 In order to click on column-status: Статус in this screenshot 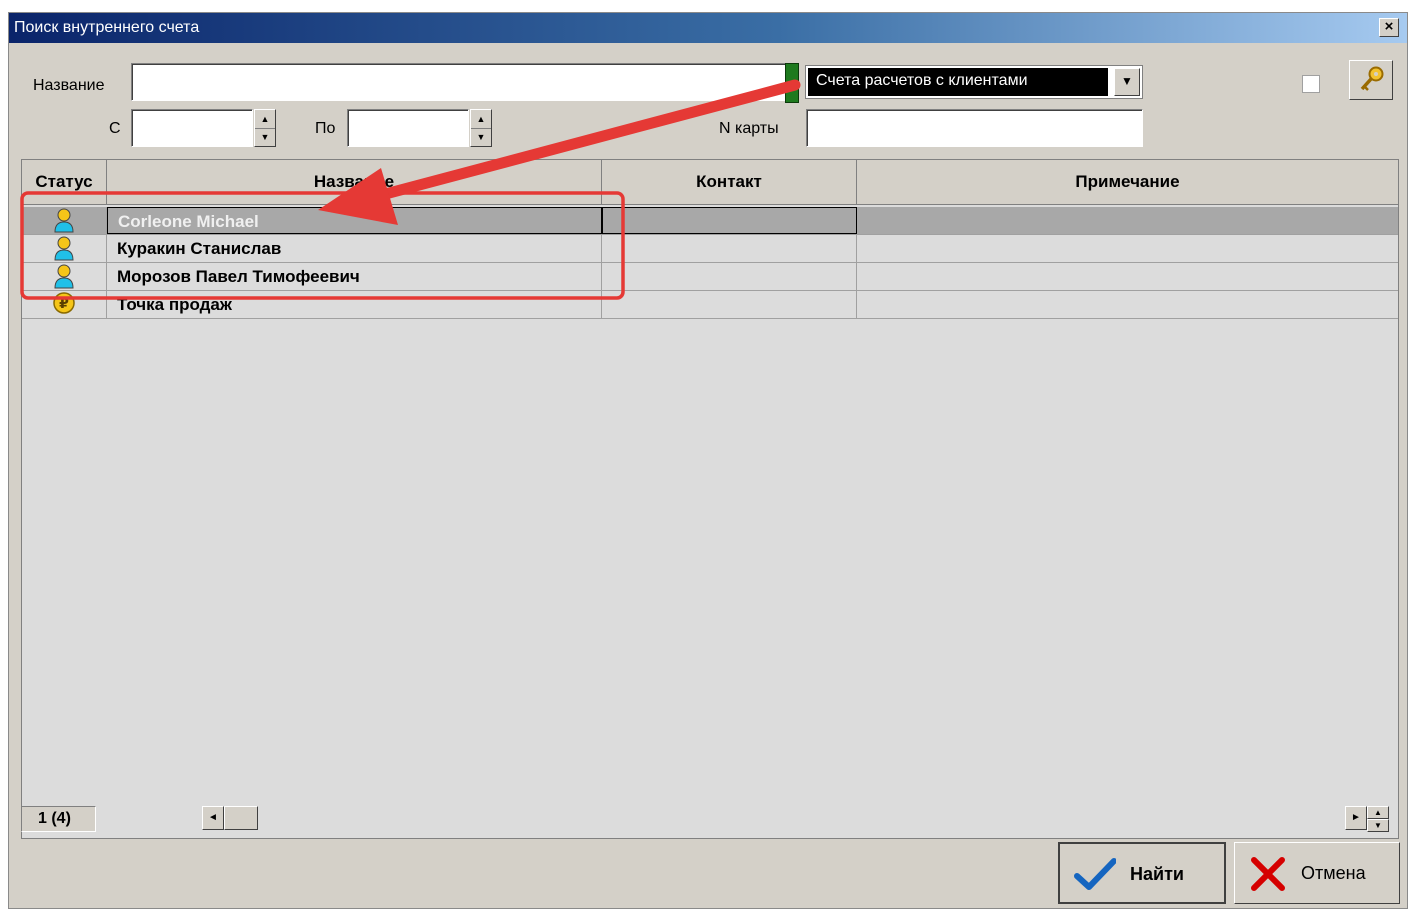, I will do `click(64, 182)`.